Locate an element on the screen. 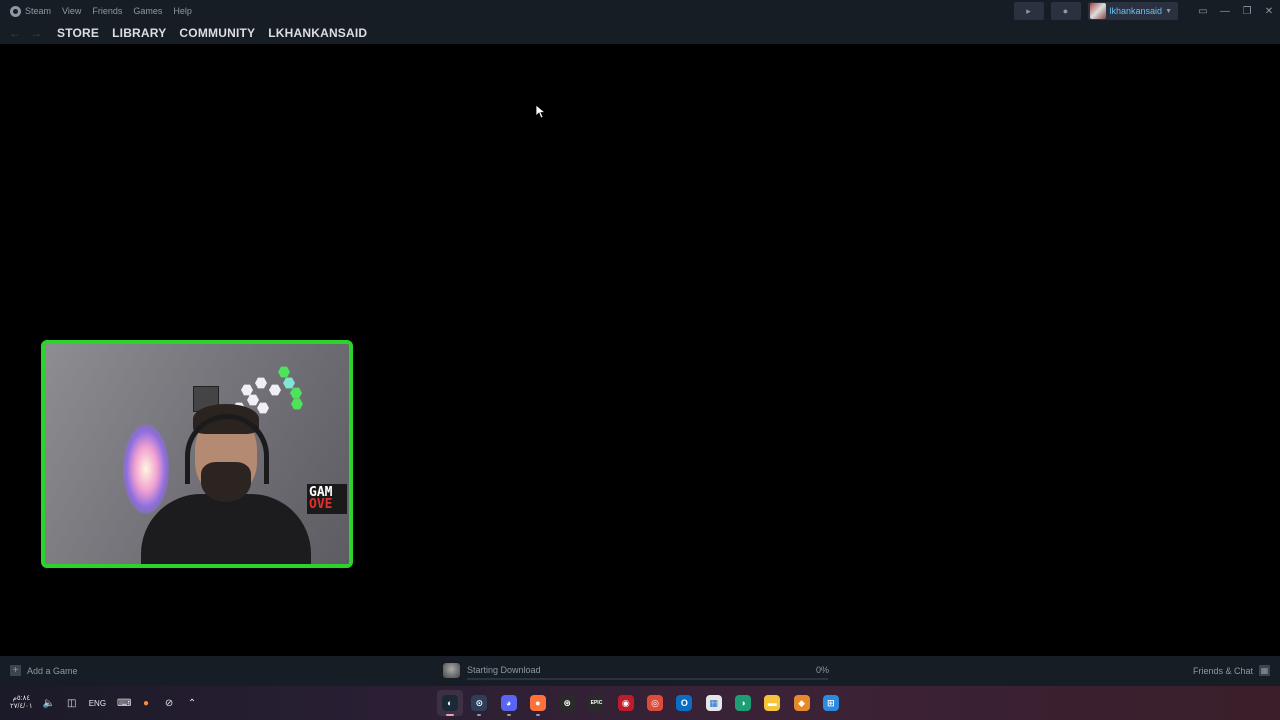 This screenshot has width=1280, height=720. taskbar-app-epic: EPIC is located at coordinates (596, 703).